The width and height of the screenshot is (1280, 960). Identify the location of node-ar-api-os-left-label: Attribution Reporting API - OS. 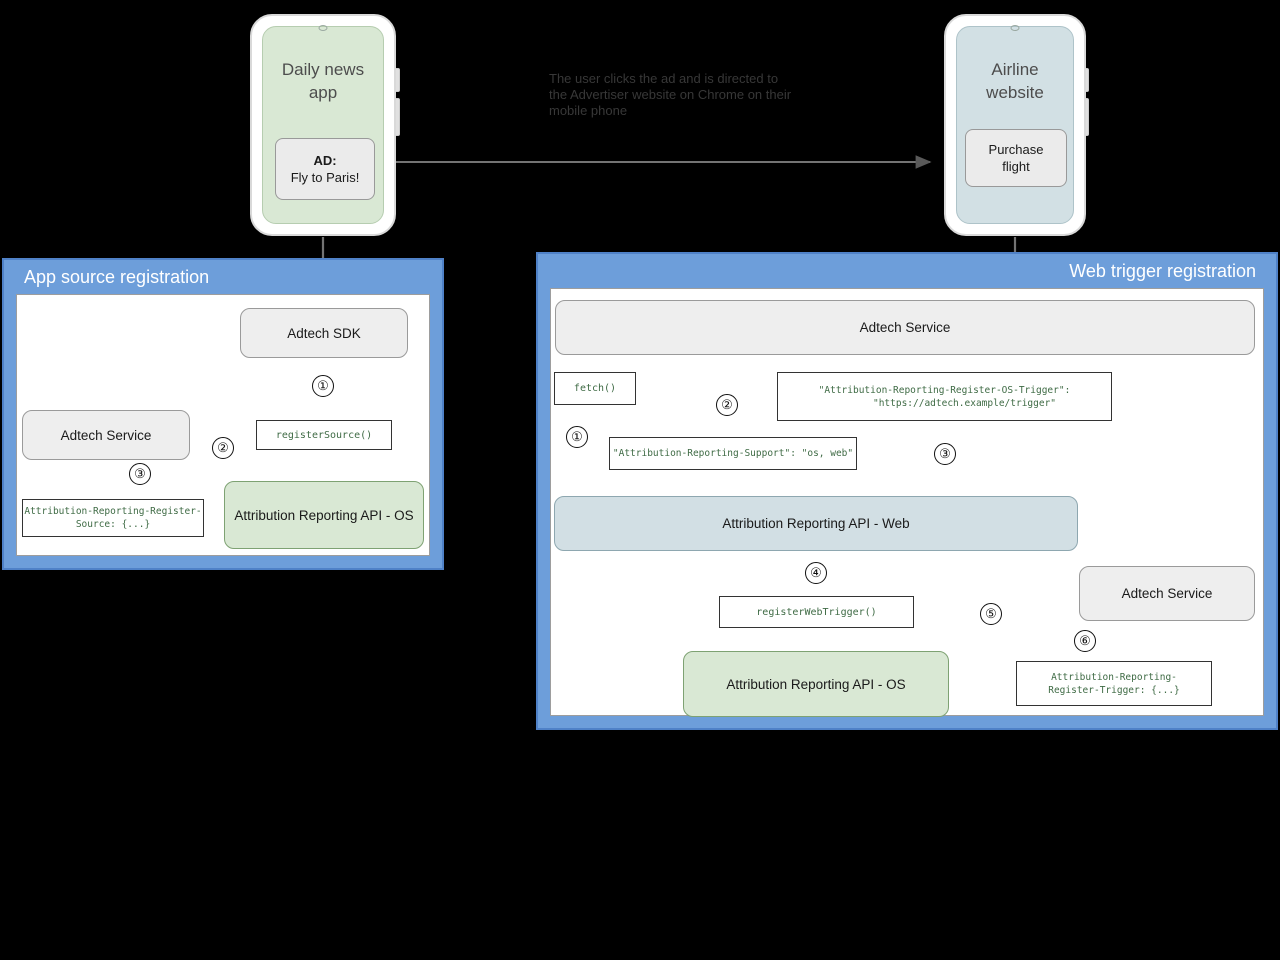
(324, 515).